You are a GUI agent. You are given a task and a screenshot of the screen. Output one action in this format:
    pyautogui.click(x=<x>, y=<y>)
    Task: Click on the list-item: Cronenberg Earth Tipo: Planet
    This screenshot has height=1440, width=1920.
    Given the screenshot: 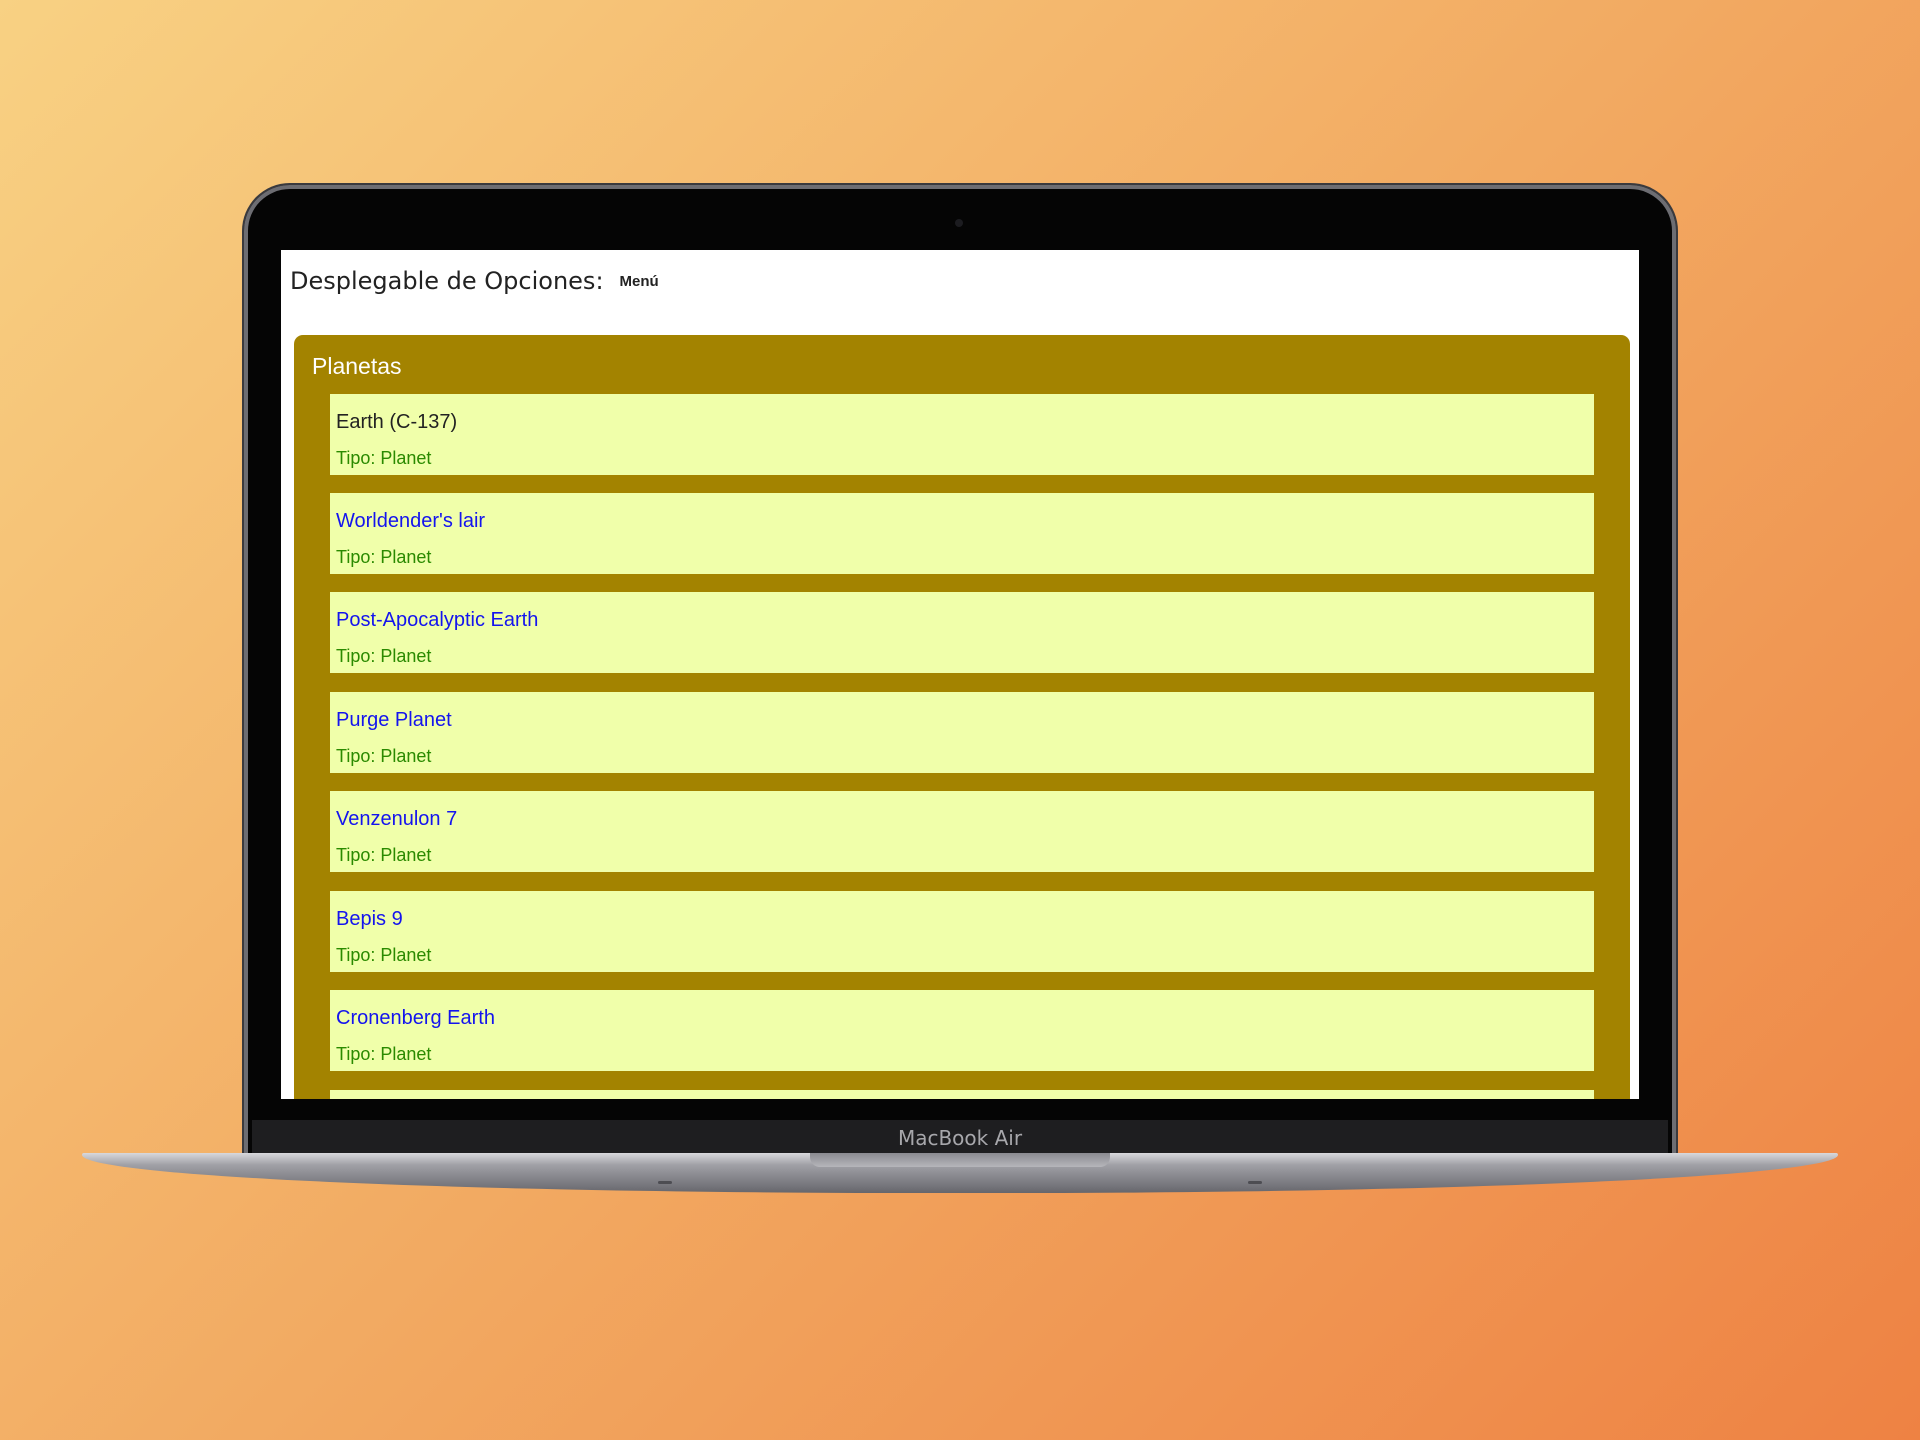 What is the action you would take?
    pyautogui.click(x=962, y=1030)
    